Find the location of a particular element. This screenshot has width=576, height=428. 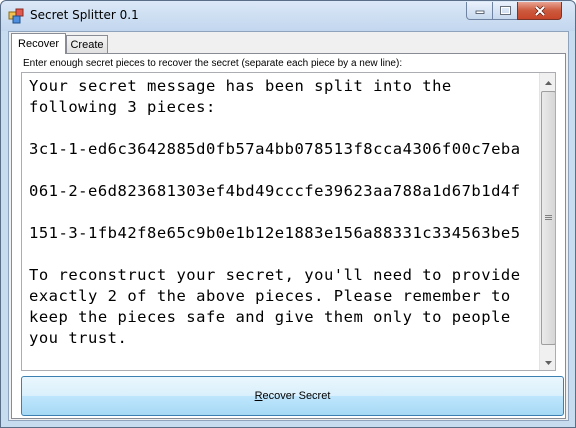

recover-secret-button: Recover Secret is located at coordinates (292, 396).